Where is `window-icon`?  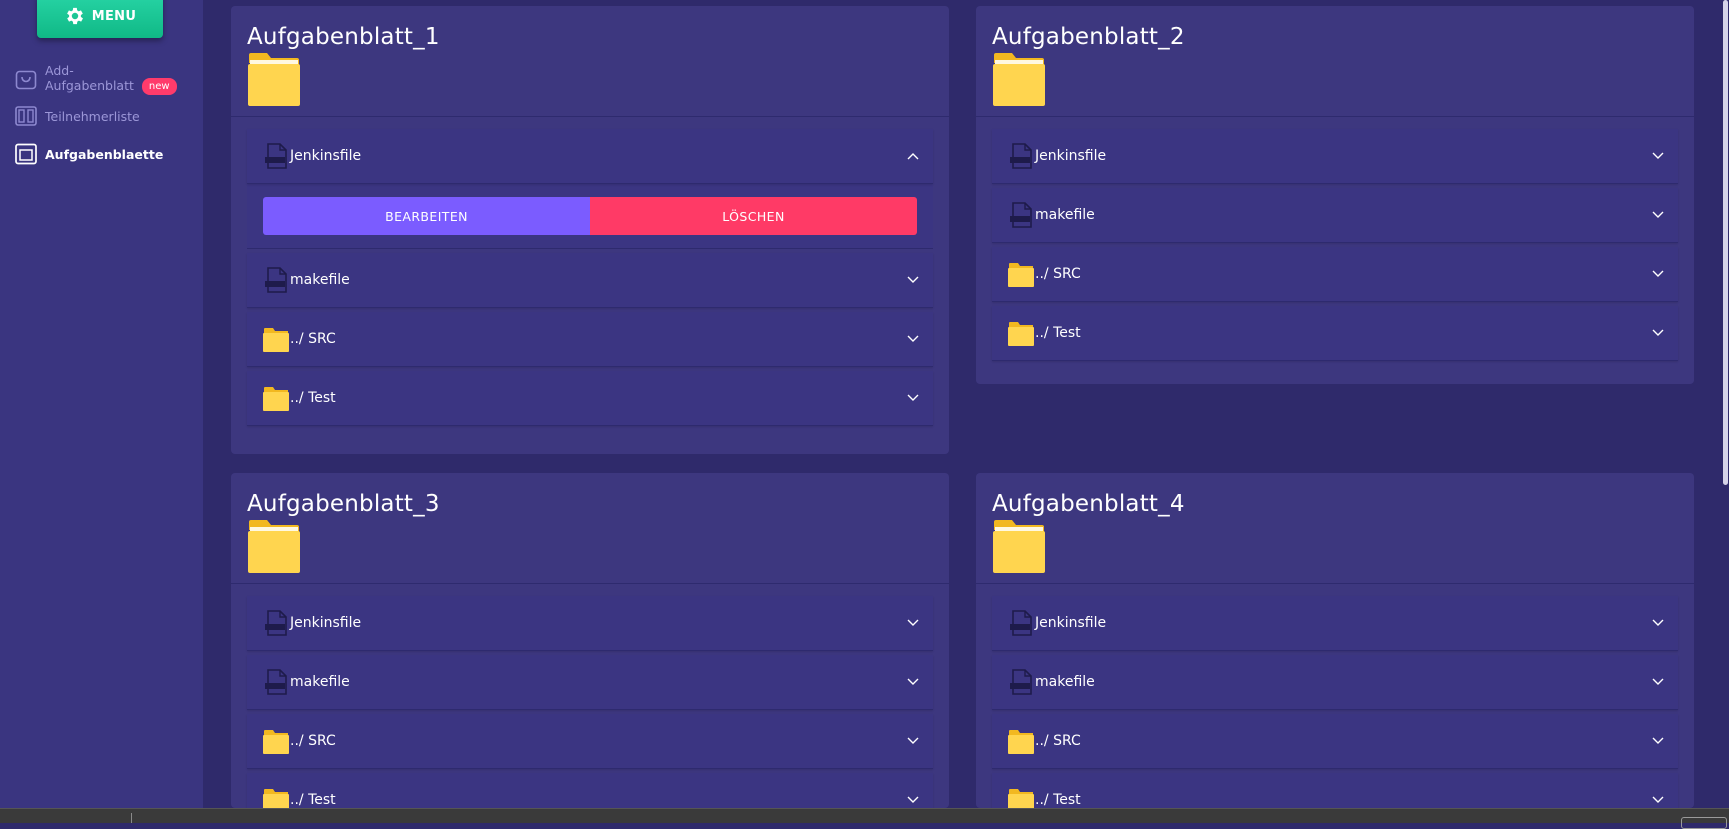
window-icon is located at coordinates (26, 154).